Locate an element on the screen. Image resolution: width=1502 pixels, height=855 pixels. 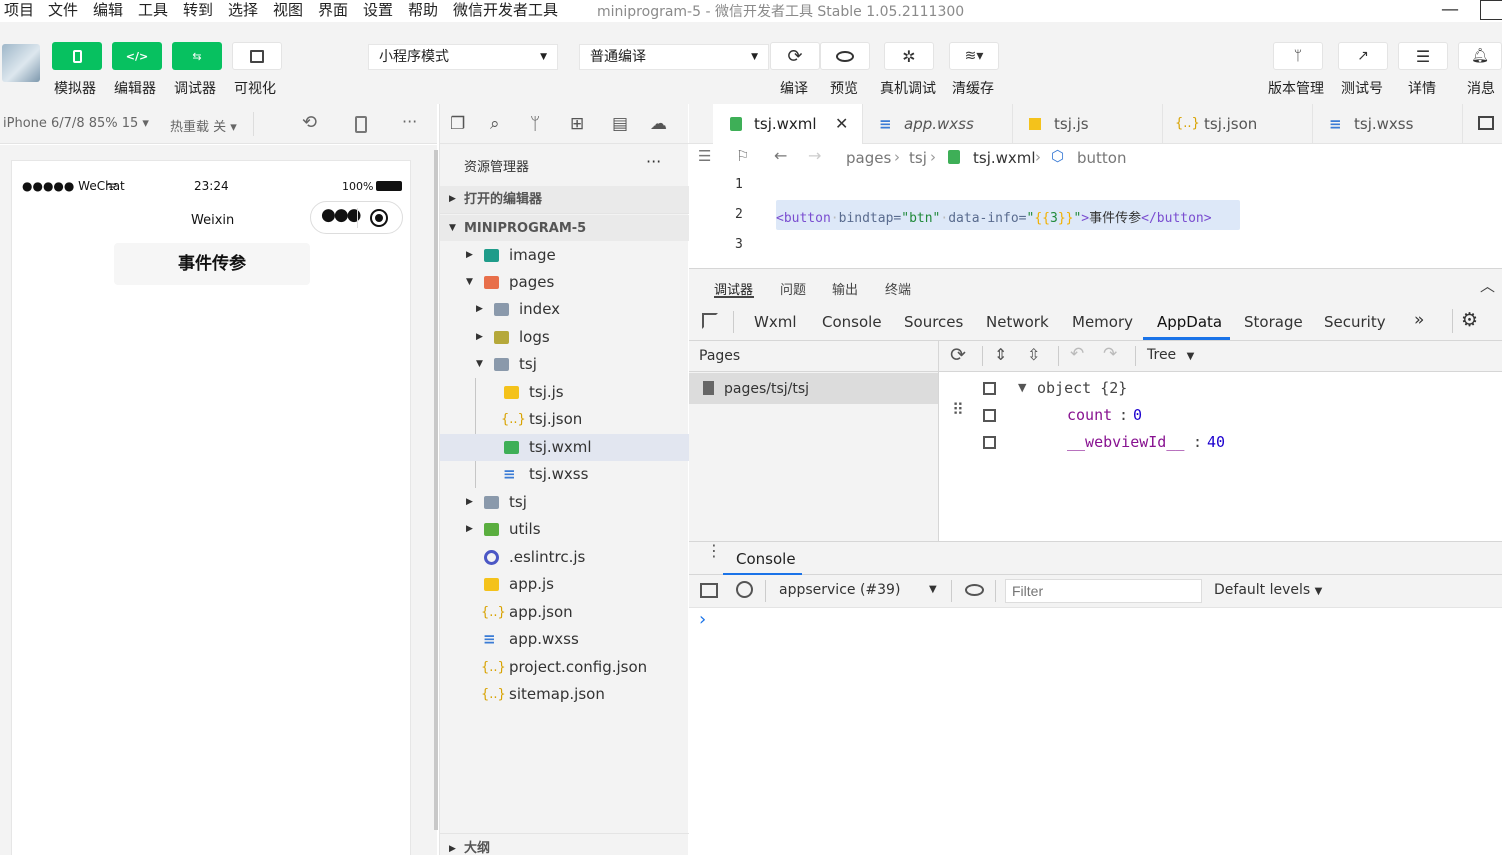
more-icon: ··· is located at coordinates (409, 121).